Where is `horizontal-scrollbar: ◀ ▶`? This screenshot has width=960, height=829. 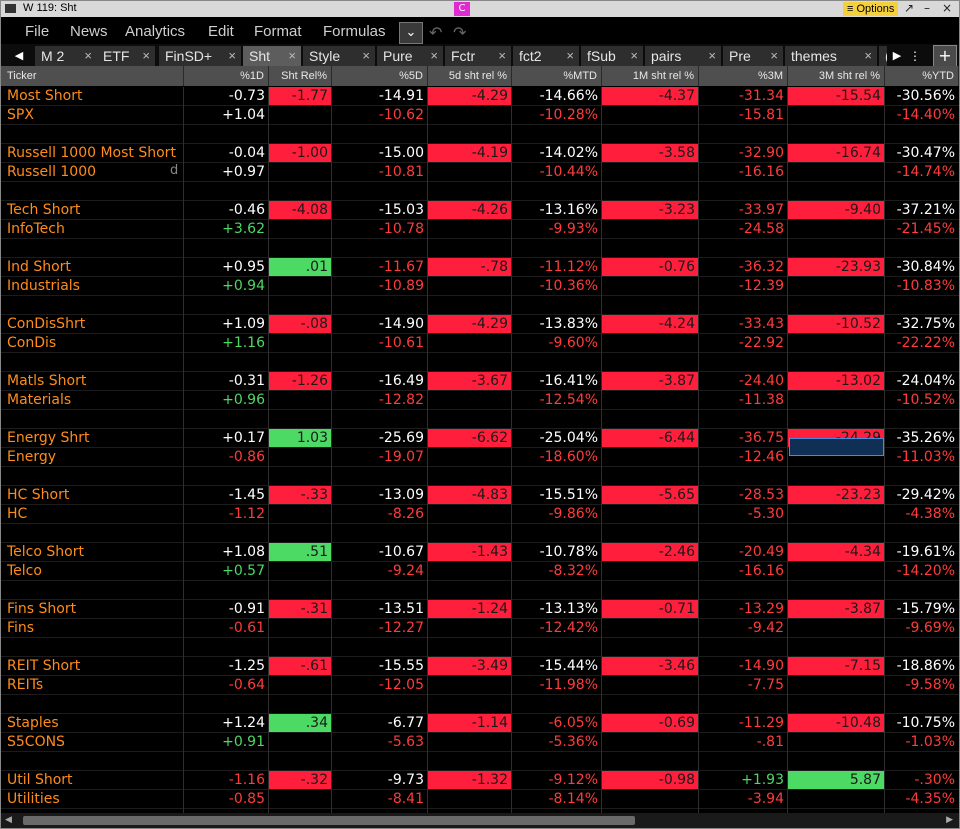 horizontal-scrollbar: ◀ ▶ is located at coordinates (480, 820).